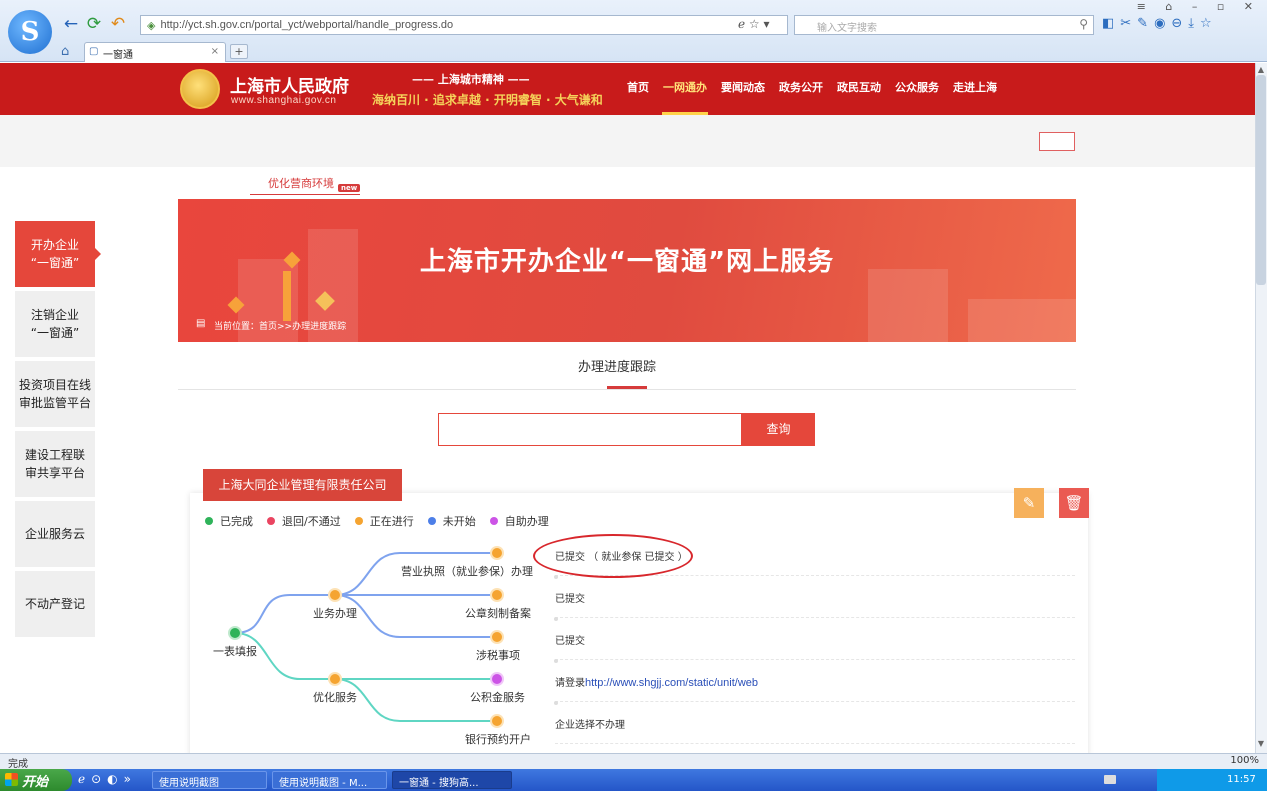 The image size is (1267, 791). What do you see at coordinates (1110, 779) in the screenshot?
I see `keyboard-icon` at bounding box center [1110, 779].